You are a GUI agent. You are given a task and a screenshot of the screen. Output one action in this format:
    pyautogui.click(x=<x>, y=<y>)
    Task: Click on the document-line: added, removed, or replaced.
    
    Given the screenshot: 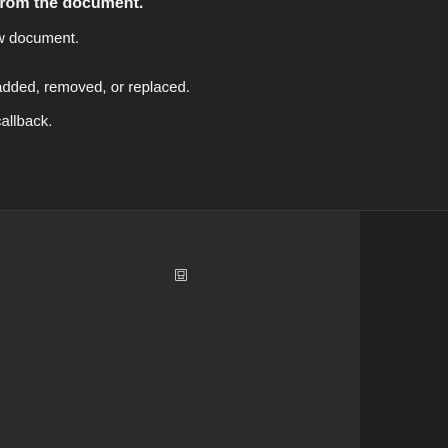 What is the action you would take?
    pyautogui.click(x=95, y=87)
    